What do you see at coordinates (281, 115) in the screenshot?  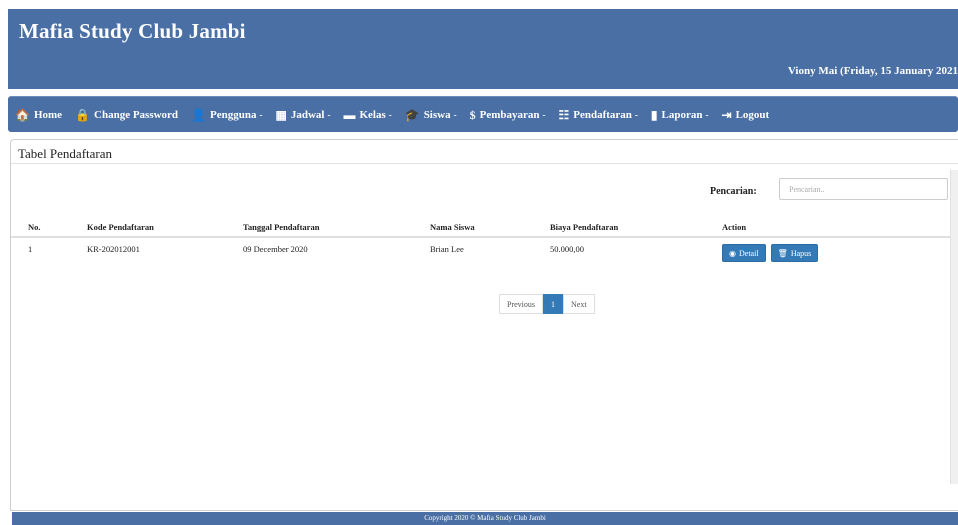 I see `calendar-icon: ▦` at bounding box center [281, 115].